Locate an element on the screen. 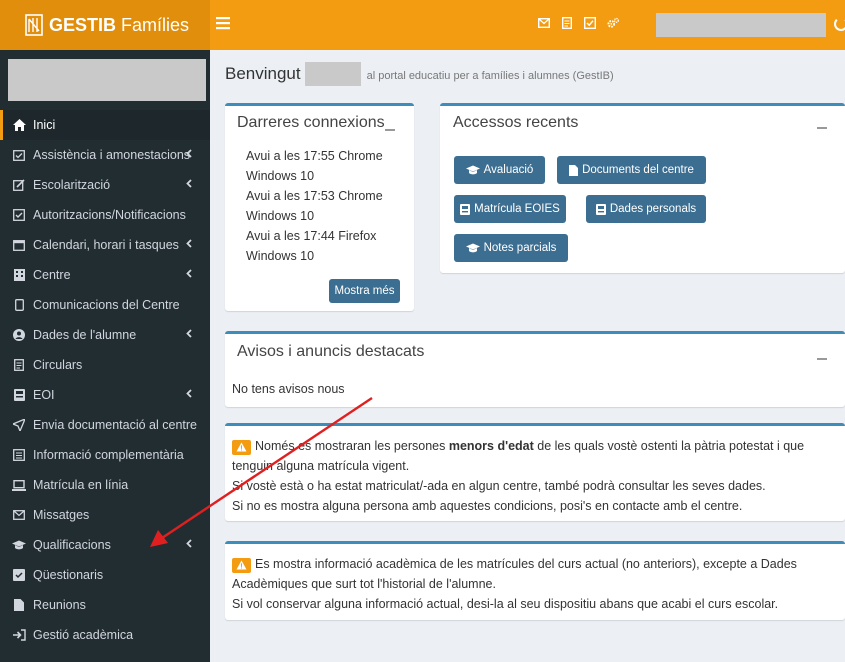 The height and width of the screenshot is (662, 845). sidebar-item-reunions: Reunions is located at coordinates (105, 605).